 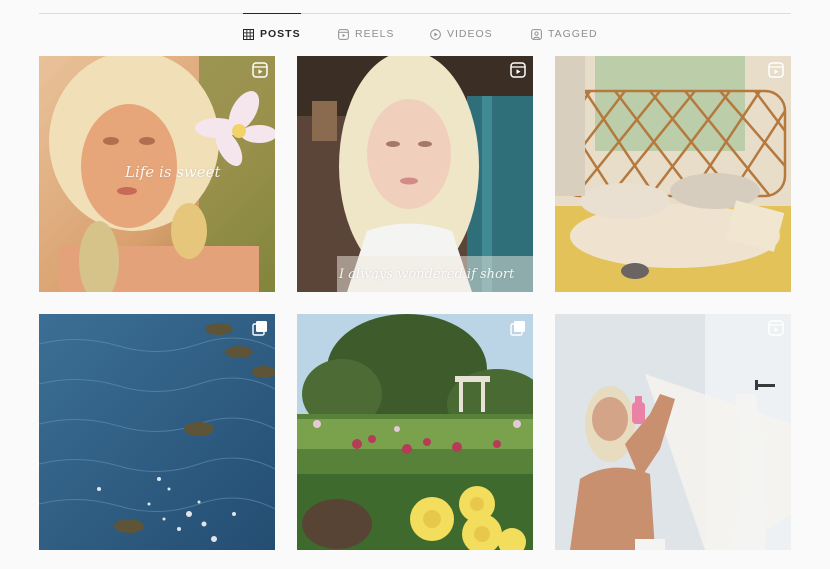 What do you see at coordinates (415, 33) in the screenshot?
I see `profile-tabs: POSTS REELS VIDEOS TAGGED` at bounding box center [415, 33].